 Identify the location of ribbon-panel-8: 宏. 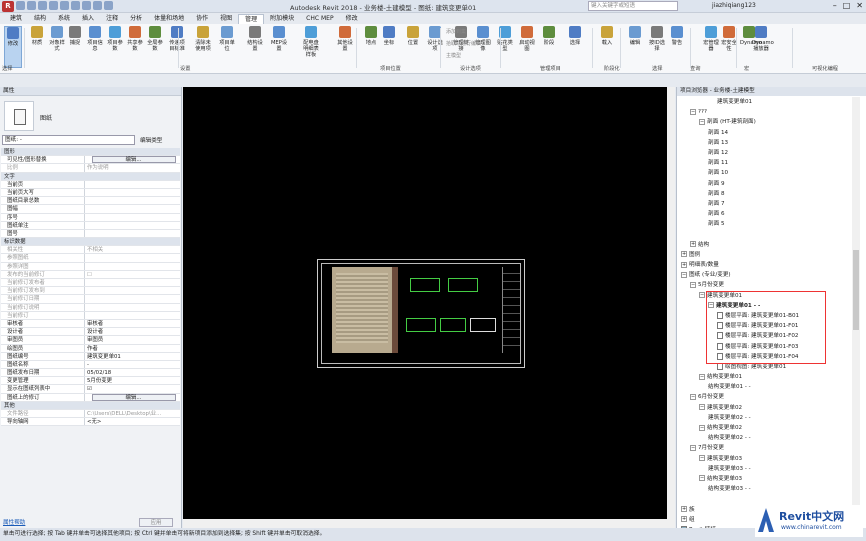
(746, 68).